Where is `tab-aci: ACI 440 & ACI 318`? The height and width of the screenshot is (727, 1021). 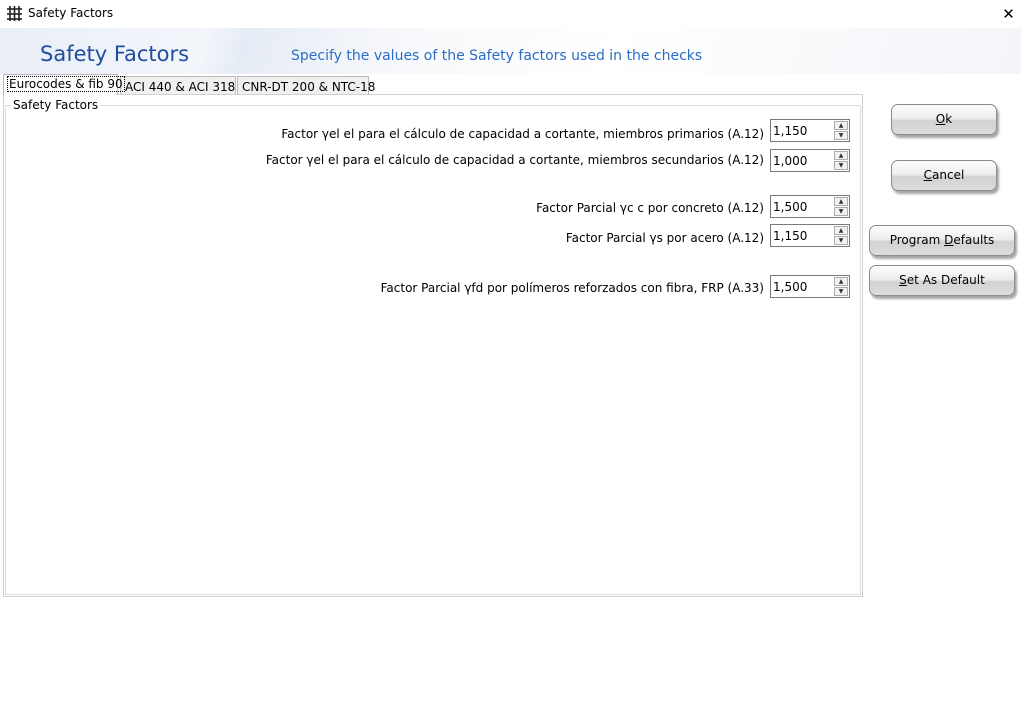 tab-aci: ACI 440 & ACI 318 is located at coordinates (178, 86).